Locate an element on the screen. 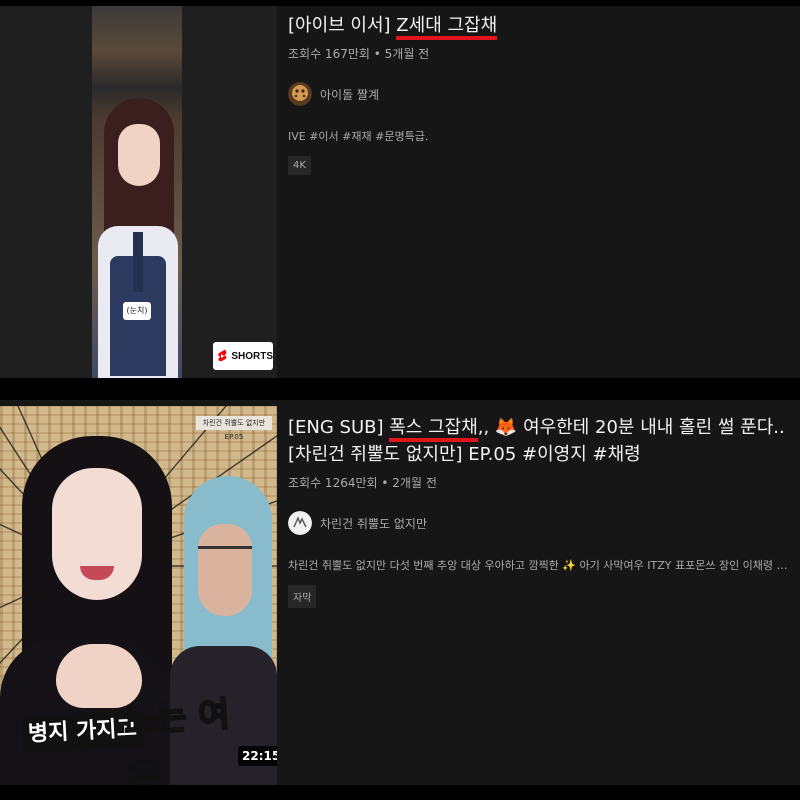  thumbnail-image: (눈치) is located at coordinates (137, 192).